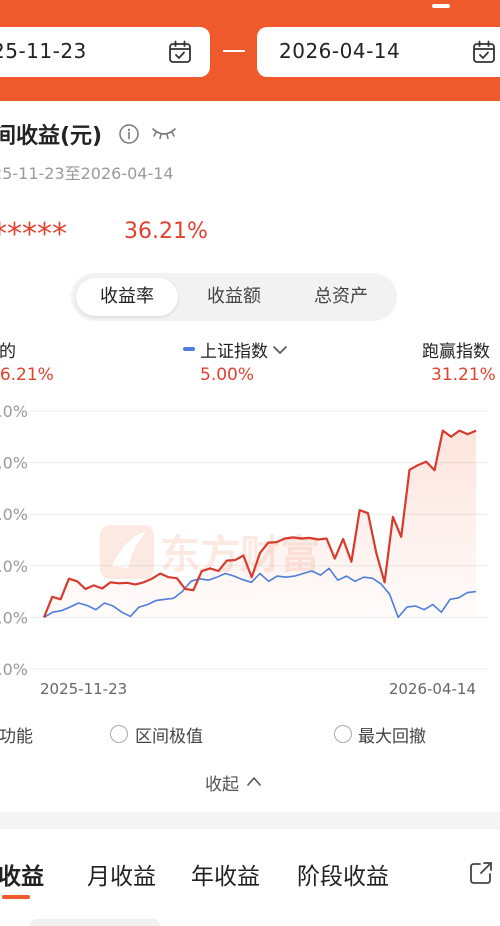  I want to click on segment-return-rate: 收益率, so click(127, 297).